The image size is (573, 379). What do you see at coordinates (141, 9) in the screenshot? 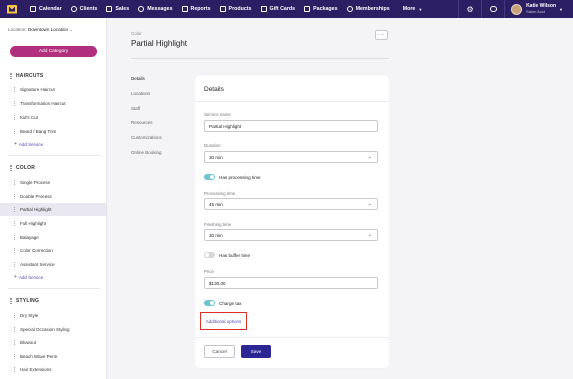
I see `messages-icon` at bounding box center [141, 9].